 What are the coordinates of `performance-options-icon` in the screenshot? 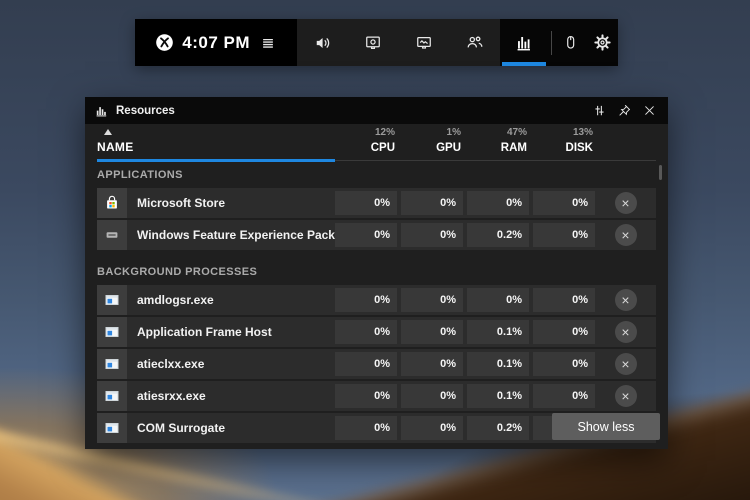 It's located at (599, 111).